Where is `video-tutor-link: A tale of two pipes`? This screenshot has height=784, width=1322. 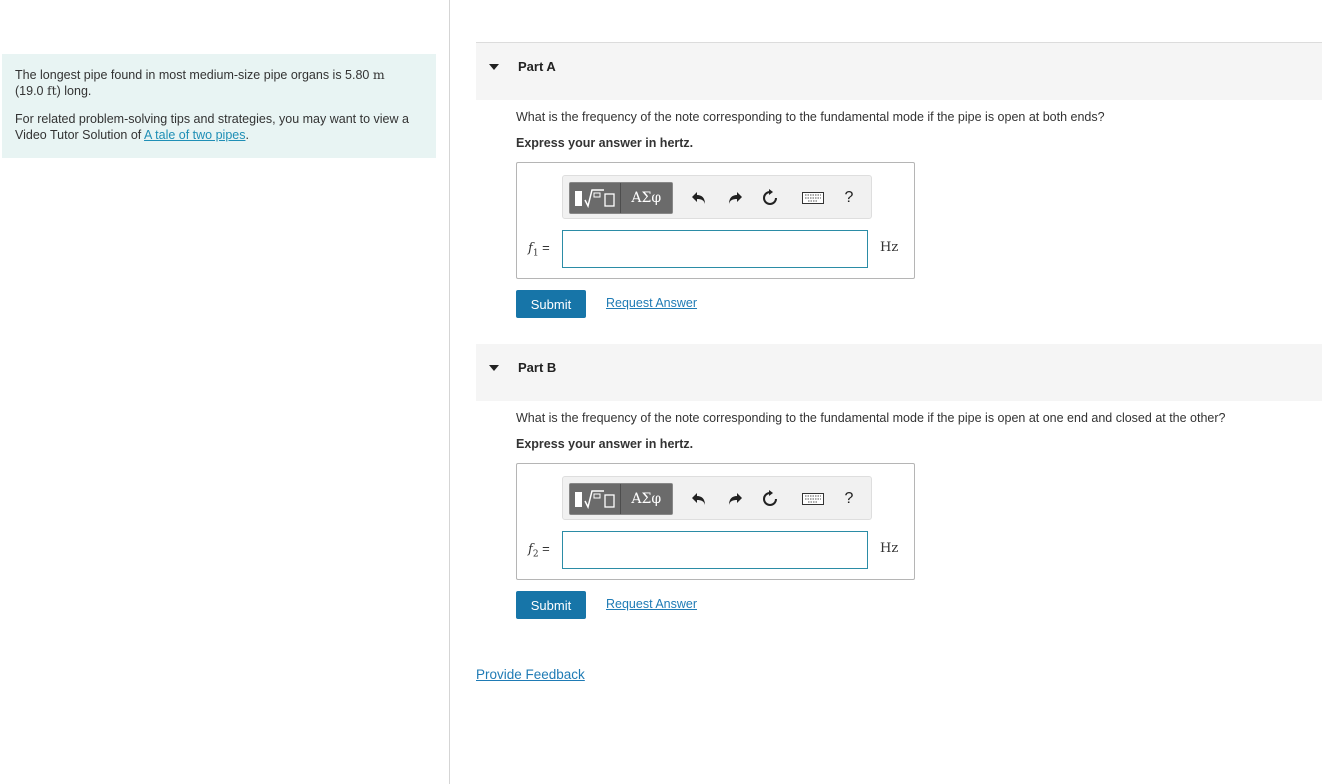 video-tutor-link: A tale of two pipes is located at coordinates (194, 135).